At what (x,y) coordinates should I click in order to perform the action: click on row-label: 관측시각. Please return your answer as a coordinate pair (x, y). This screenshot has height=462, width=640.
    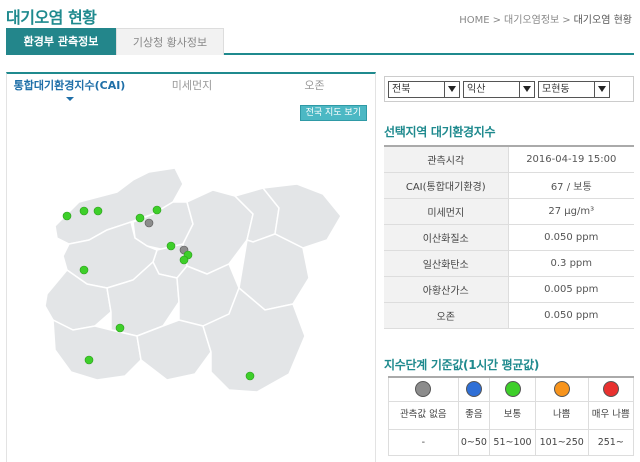
    Looking at the image, I should click on (446, 159).